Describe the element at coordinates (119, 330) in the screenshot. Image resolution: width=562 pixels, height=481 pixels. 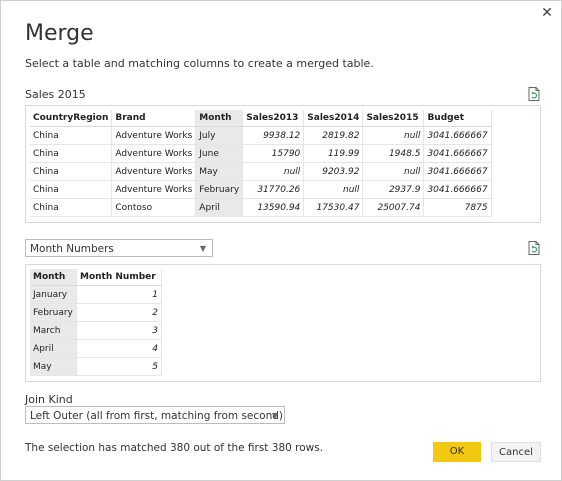
I see `table-cell: 3` at that location.